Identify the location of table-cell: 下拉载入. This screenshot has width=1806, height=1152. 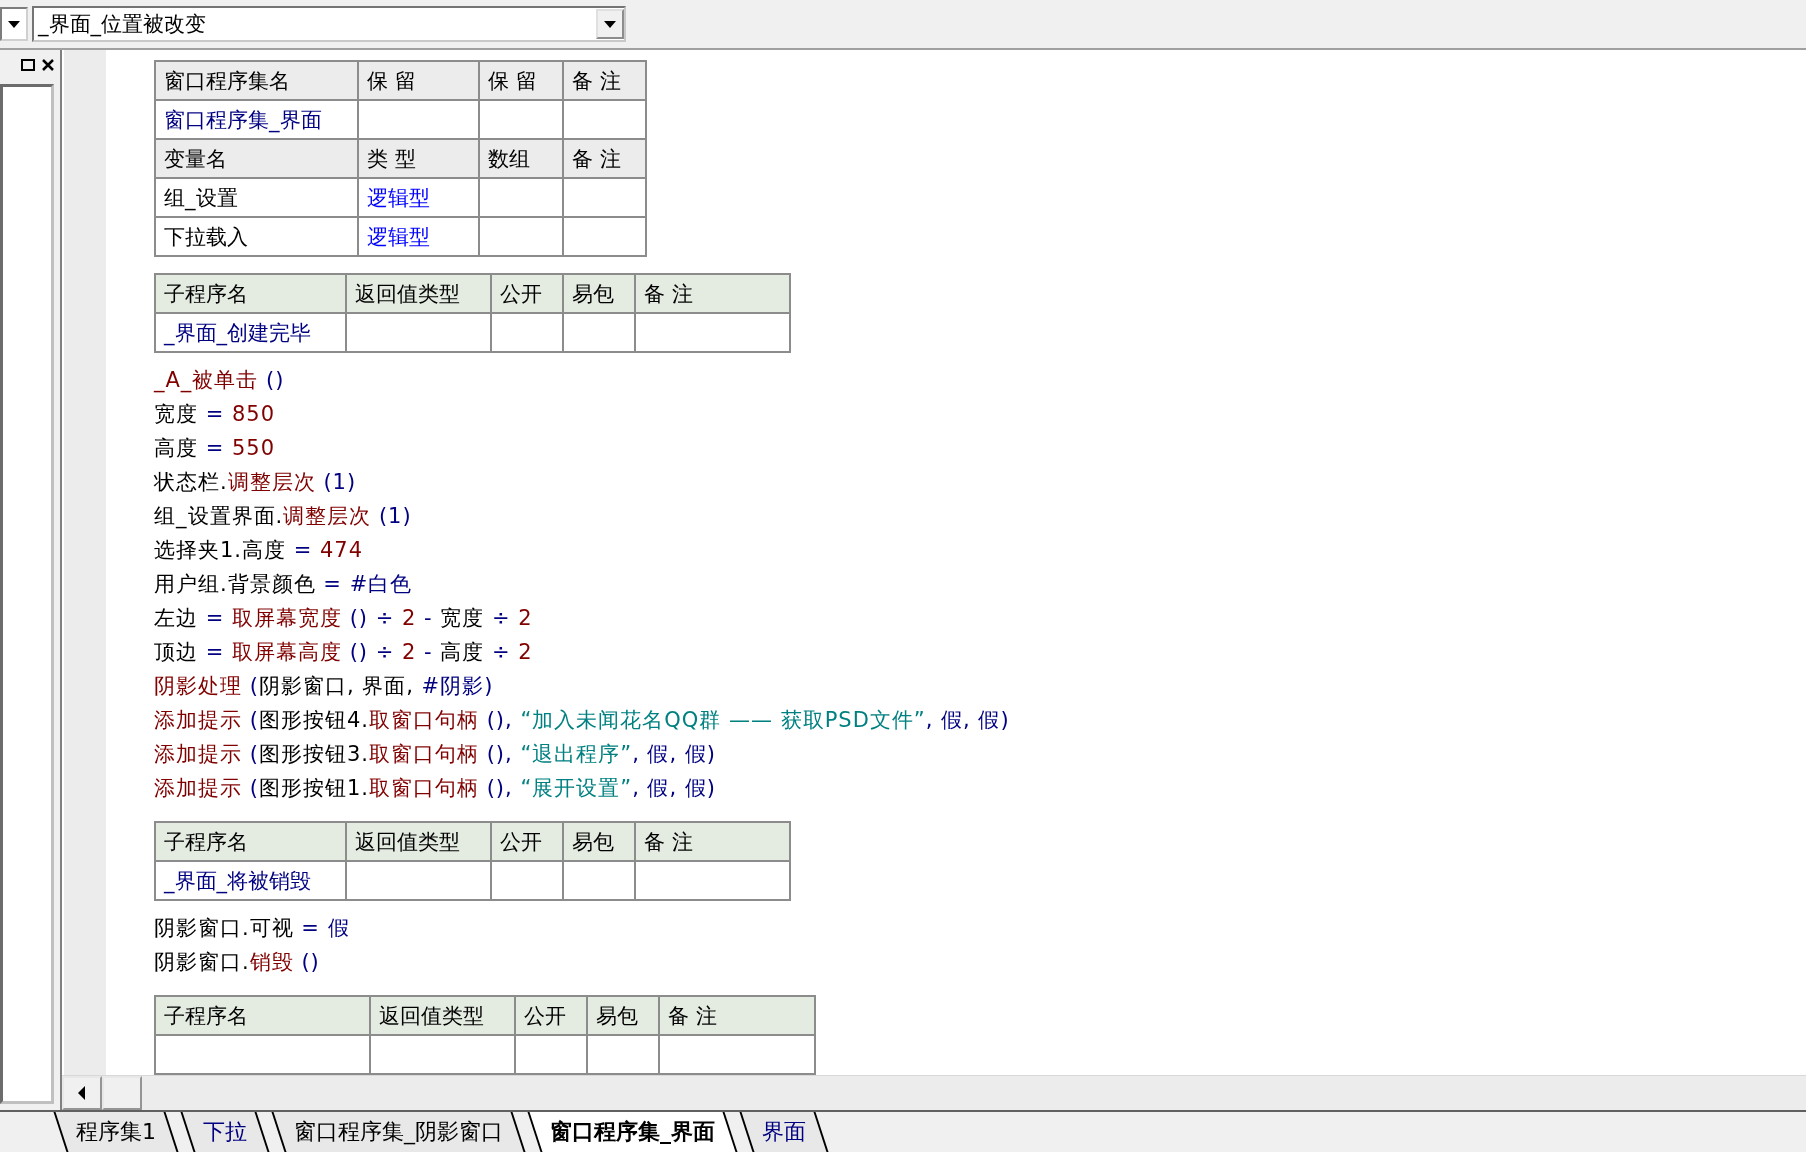
(256, 236).